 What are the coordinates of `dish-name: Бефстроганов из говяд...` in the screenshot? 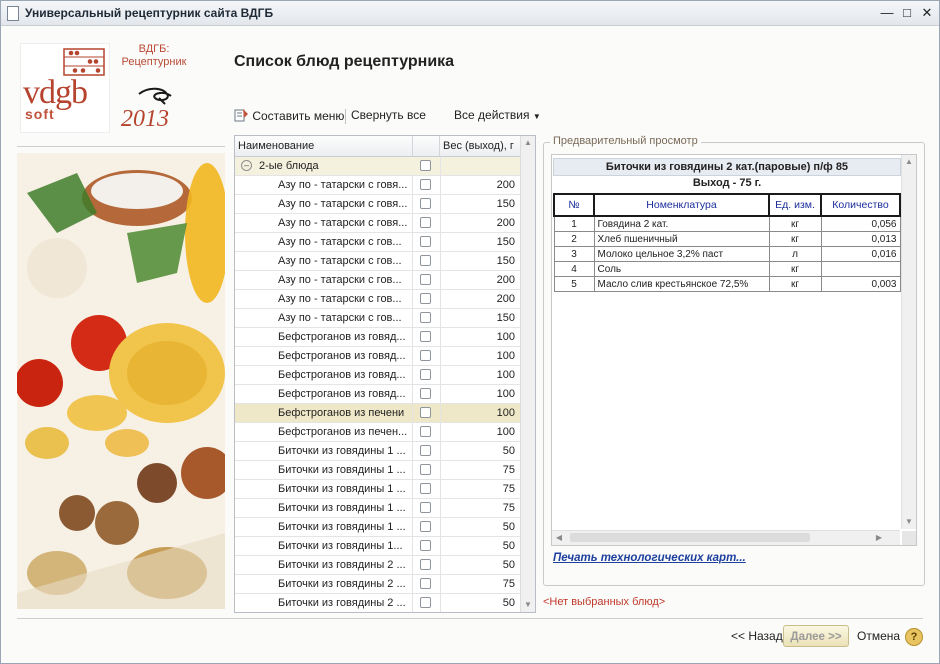 It's located at (324, 375).